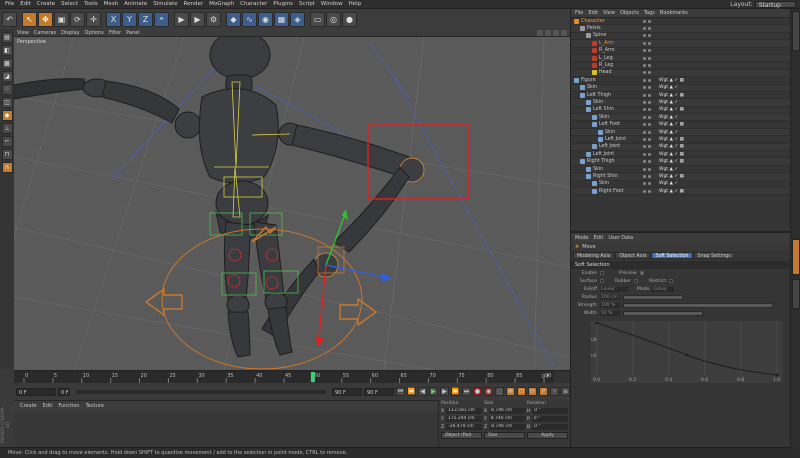 This screenshot has height=458, width=800. I want to click on array-icon: ▦, so click(281, 19).